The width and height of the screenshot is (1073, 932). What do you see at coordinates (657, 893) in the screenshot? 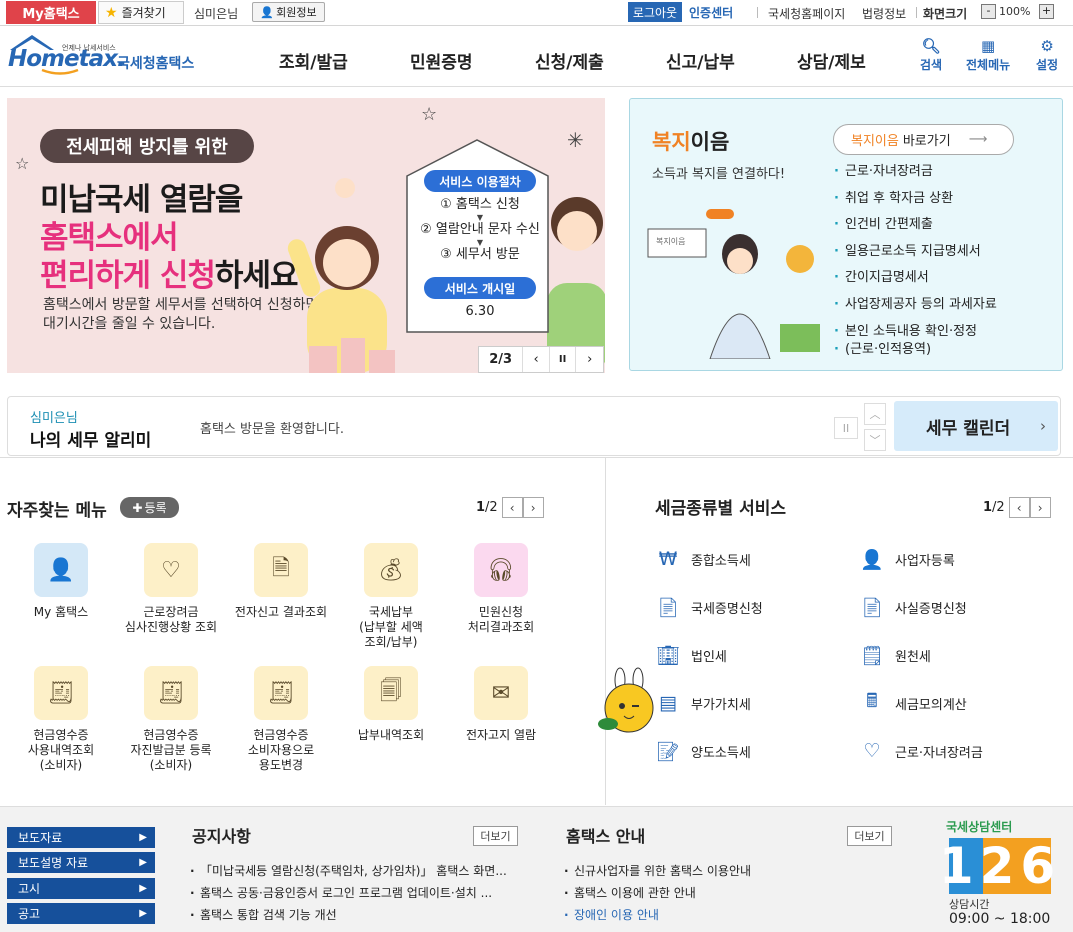
I see `guide-item: 홈택스 이용에 관한 안내` at bounding box center [657, 893].